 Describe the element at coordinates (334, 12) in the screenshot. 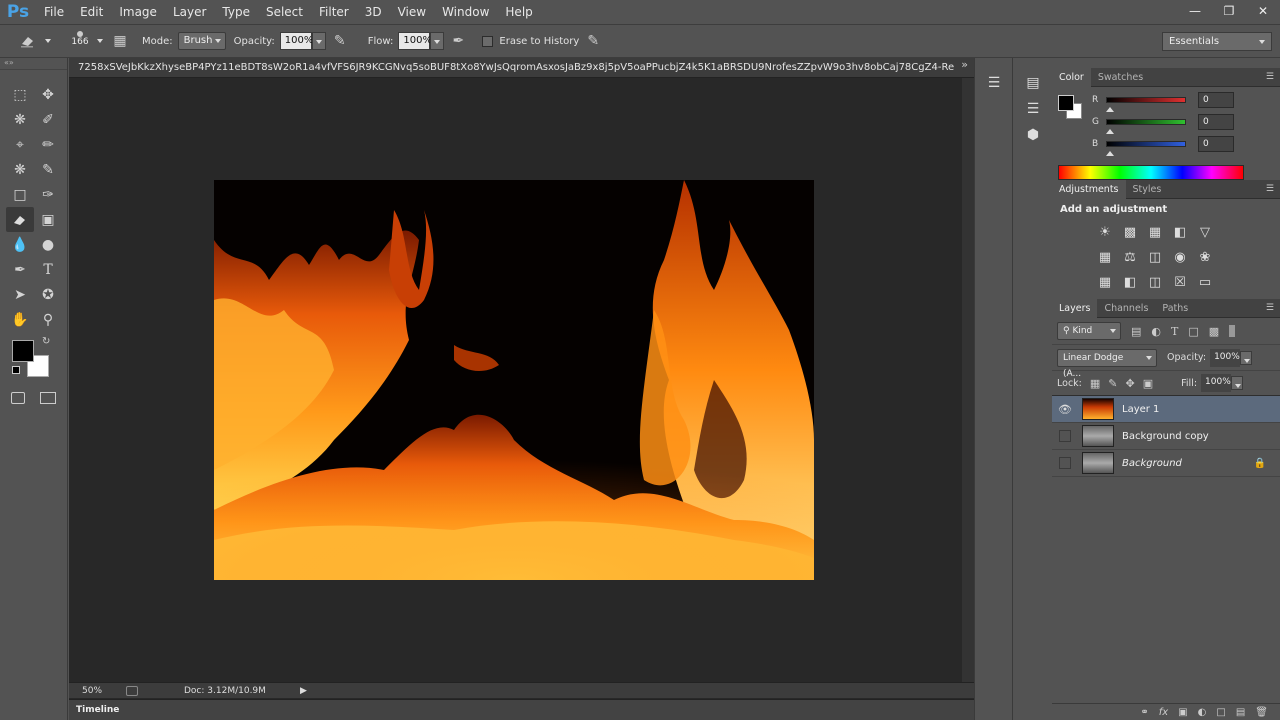

I see `menu-filter: Filter` at that location.